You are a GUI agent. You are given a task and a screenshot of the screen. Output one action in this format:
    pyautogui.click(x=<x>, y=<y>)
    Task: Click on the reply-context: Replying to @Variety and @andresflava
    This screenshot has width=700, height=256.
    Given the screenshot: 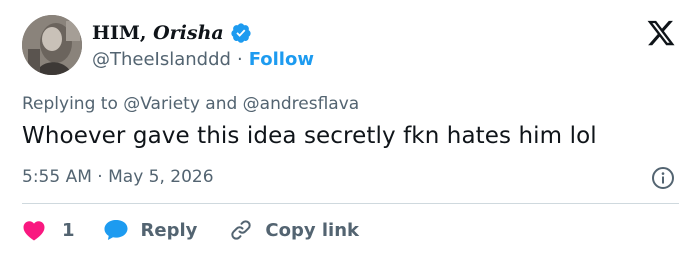 What is the action you would take?
    pyautogui.click(x=190, y=104)
    